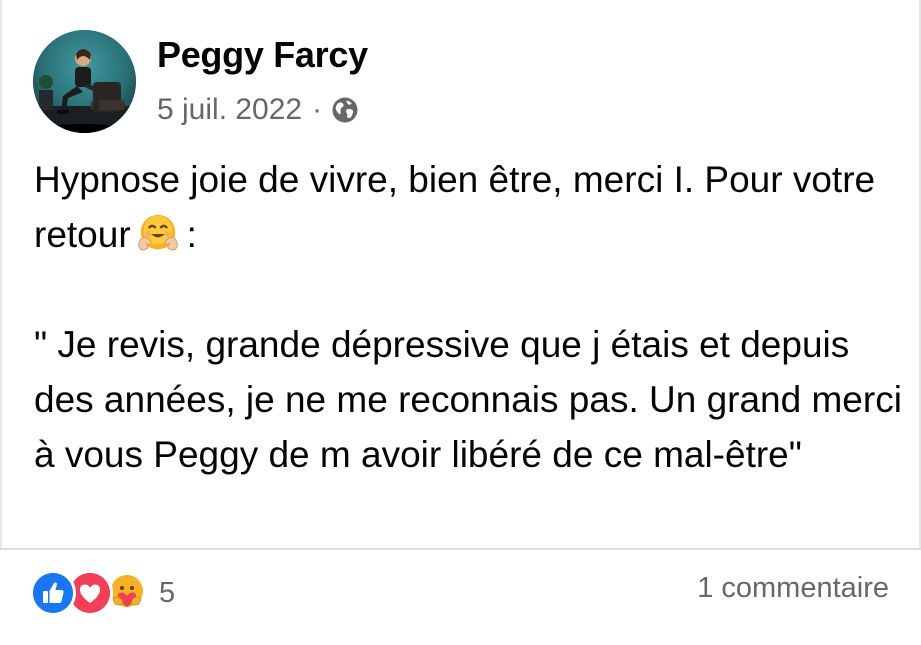 Image resolution: width=921 pixels, height=645 pixels. I want to click on reactions-summary: 5, so click(102, 593).